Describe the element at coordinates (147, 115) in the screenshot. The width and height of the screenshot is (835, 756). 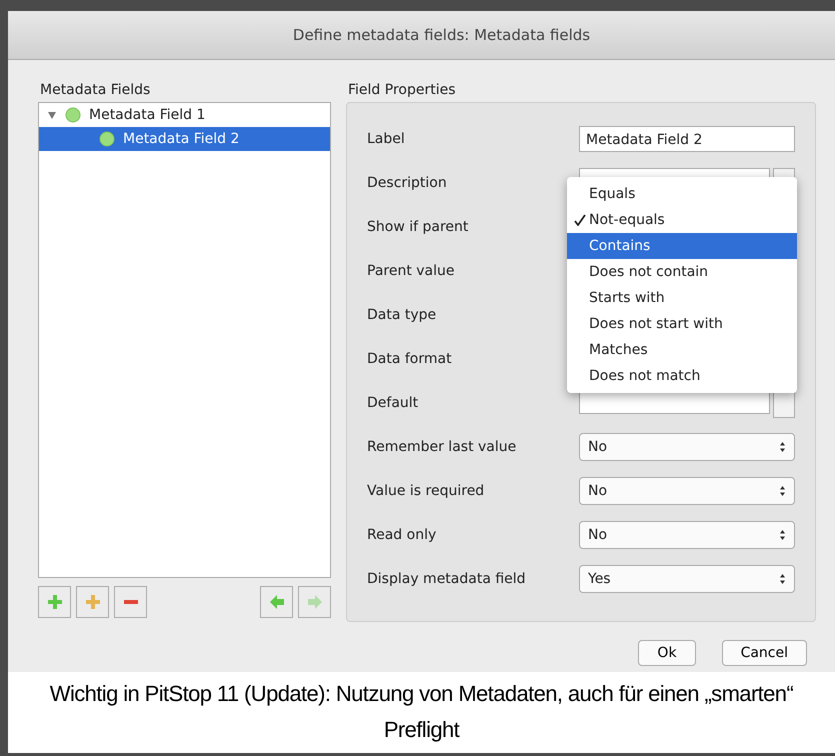
I see `tree-item-label: Metadata Field 1` at that location.